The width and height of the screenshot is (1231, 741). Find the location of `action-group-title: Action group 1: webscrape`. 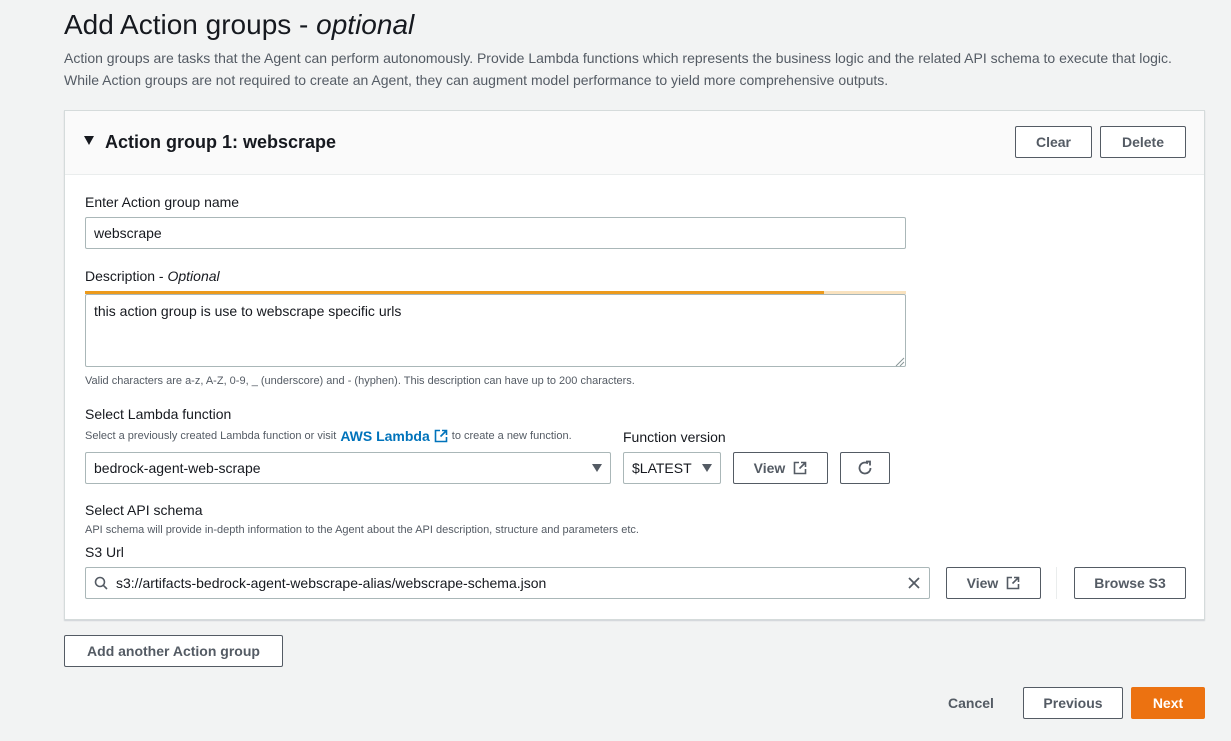

action-group-title: Action group 1: webscrape is located at coordinates (221, 142).